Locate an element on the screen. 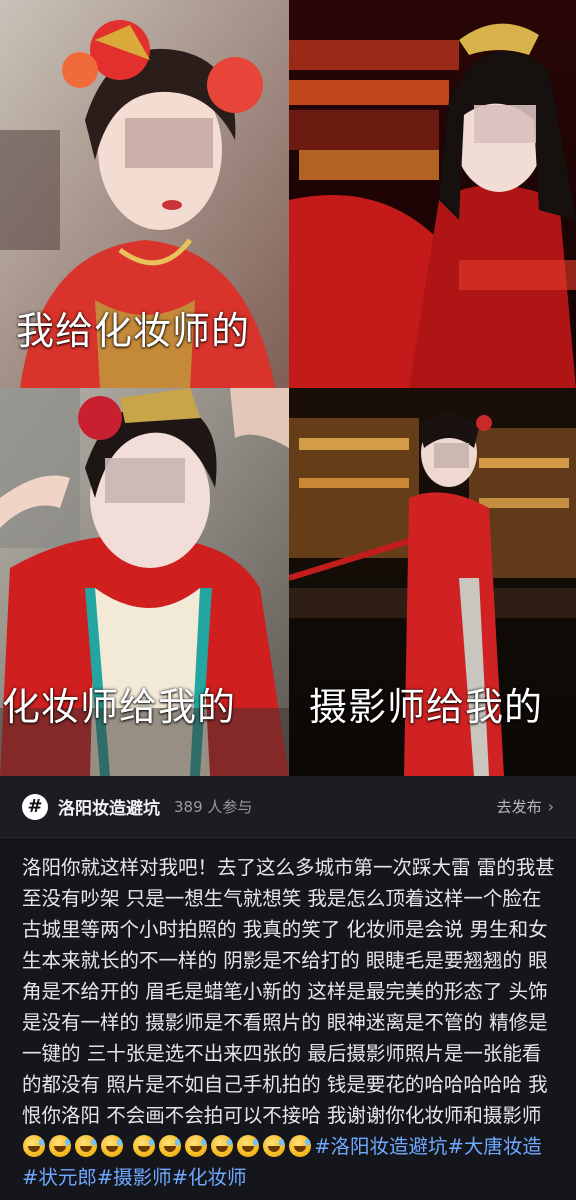 The width and height of the screenshot is (576, 1200). photo-caption: 化妆师给我的 is located at coordinates (119, 707).